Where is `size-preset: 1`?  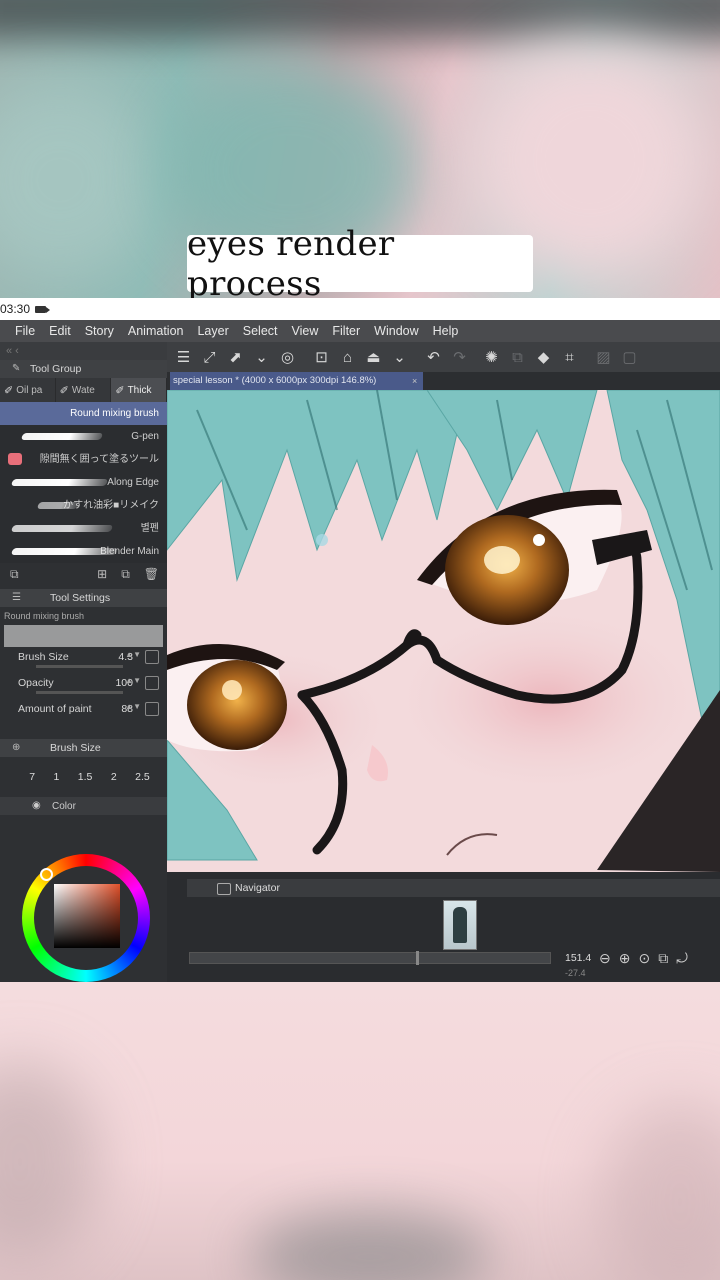 size-preset: 1 is located at coordinates (57, 777).